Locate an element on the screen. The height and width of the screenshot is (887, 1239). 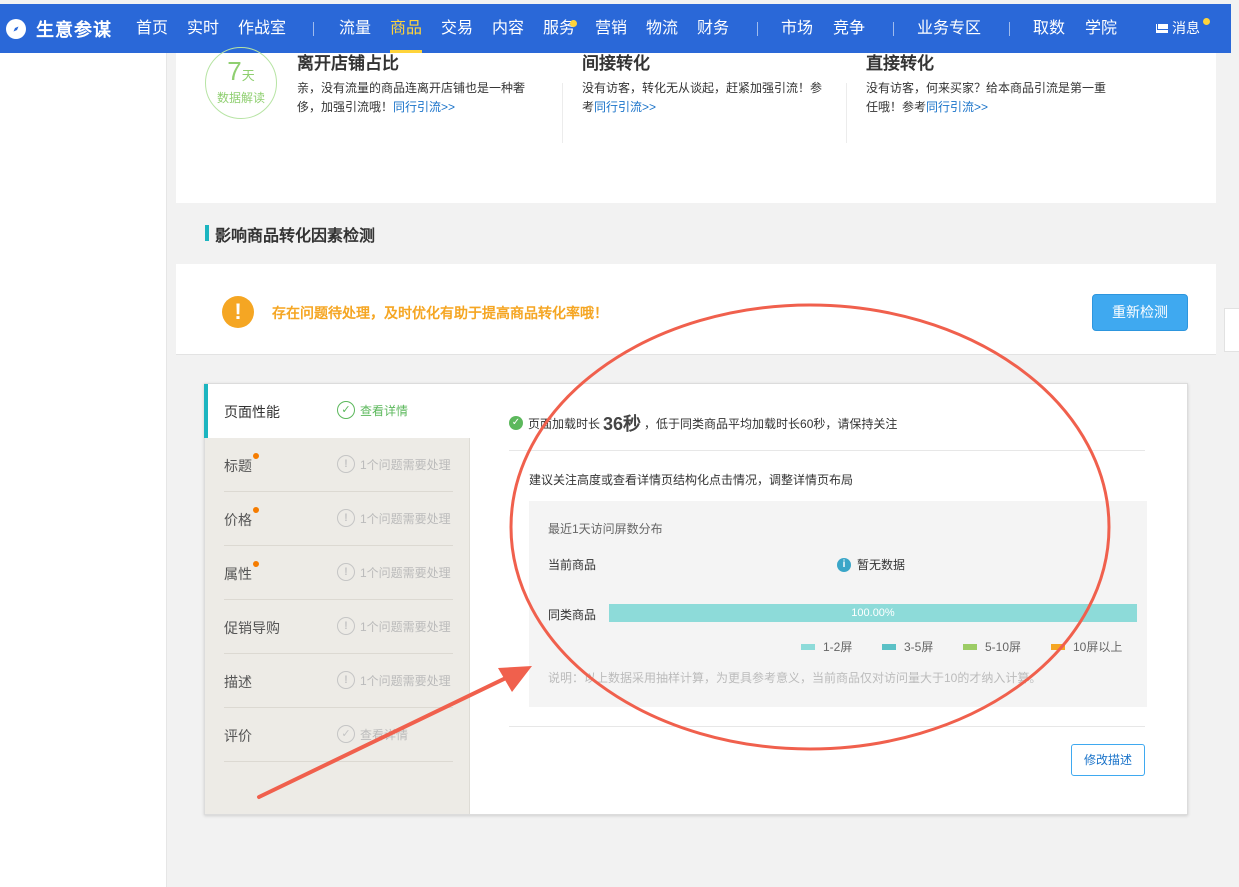
peer-bar-fill: 100.00% is located at coordinates (873, 613).